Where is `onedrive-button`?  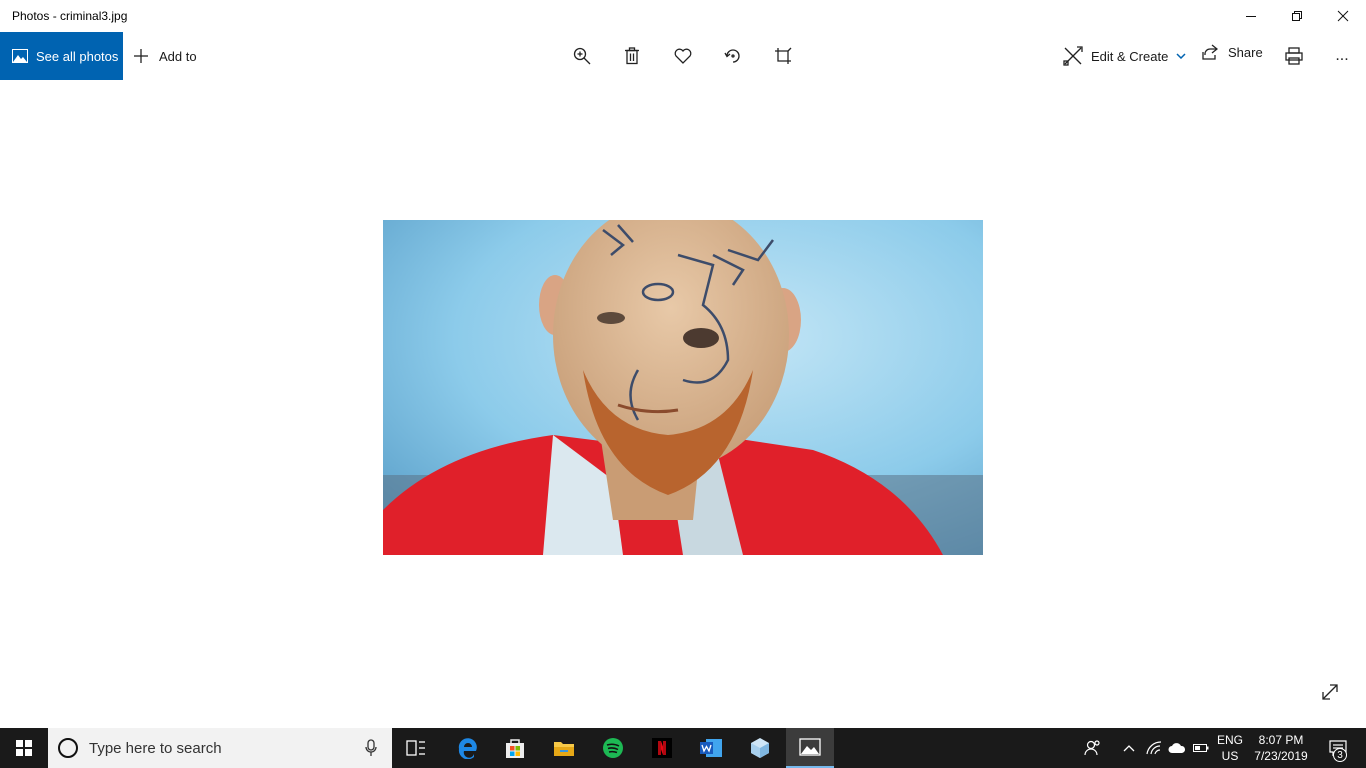 onedrive-button is located at coordinates (1177, 748).